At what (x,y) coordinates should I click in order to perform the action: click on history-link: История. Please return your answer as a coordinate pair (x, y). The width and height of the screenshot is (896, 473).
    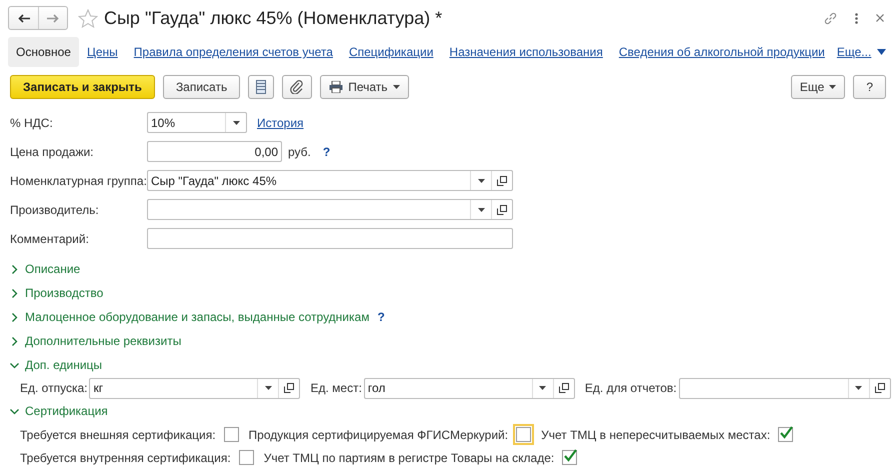
    Looking at the image, I should click on (280, 123).